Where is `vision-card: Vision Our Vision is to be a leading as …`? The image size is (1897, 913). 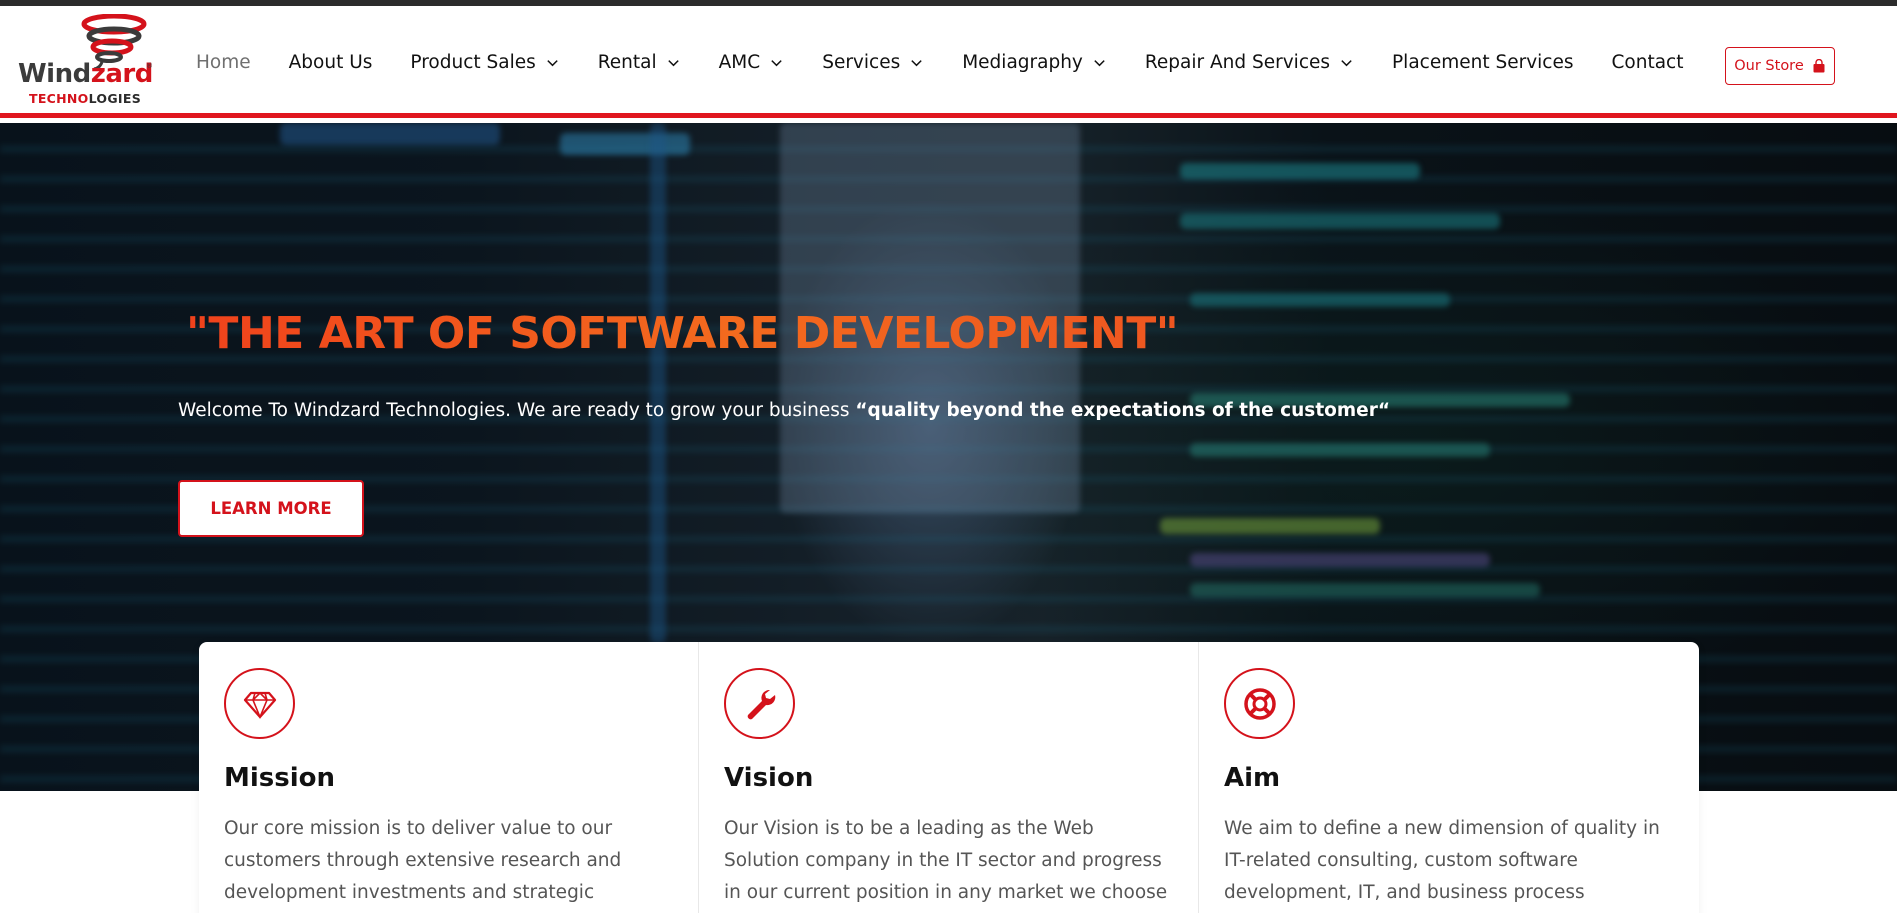
vision-card: Vision Our Vision is to be a leading as … is located at coordinates (949, 777).